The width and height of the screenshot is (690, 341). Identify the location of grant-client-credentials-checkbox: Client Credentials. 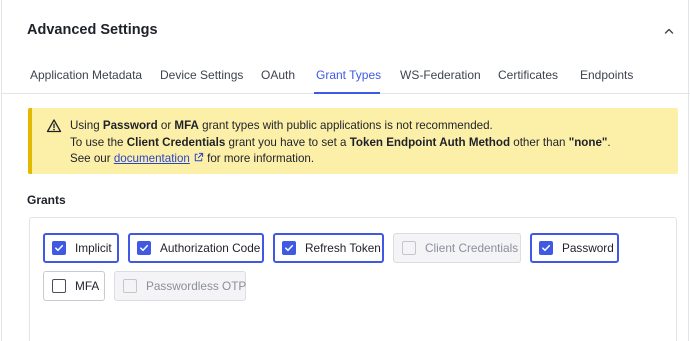
(457, 248).